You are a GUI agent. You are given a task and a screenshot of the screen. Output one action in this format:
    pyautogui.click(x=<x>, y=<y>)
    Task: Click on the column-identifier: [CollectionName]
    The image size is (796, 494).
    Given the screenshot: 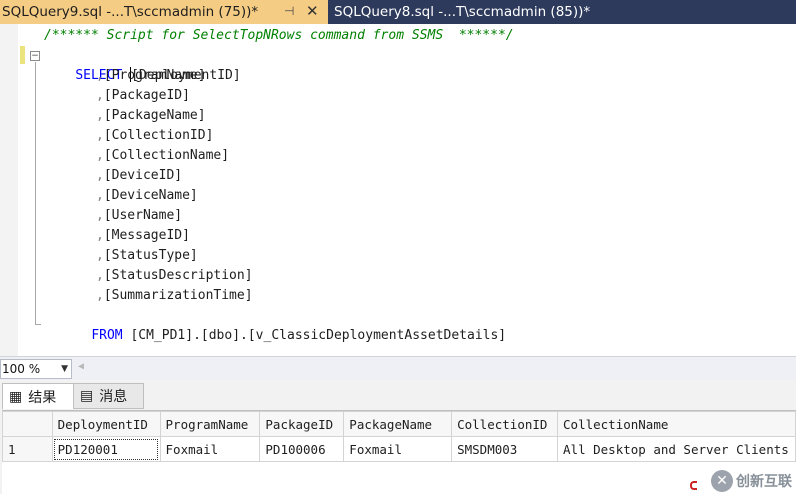 What is the action you would take?
    pyautogui.click(x=166, y=155)
    